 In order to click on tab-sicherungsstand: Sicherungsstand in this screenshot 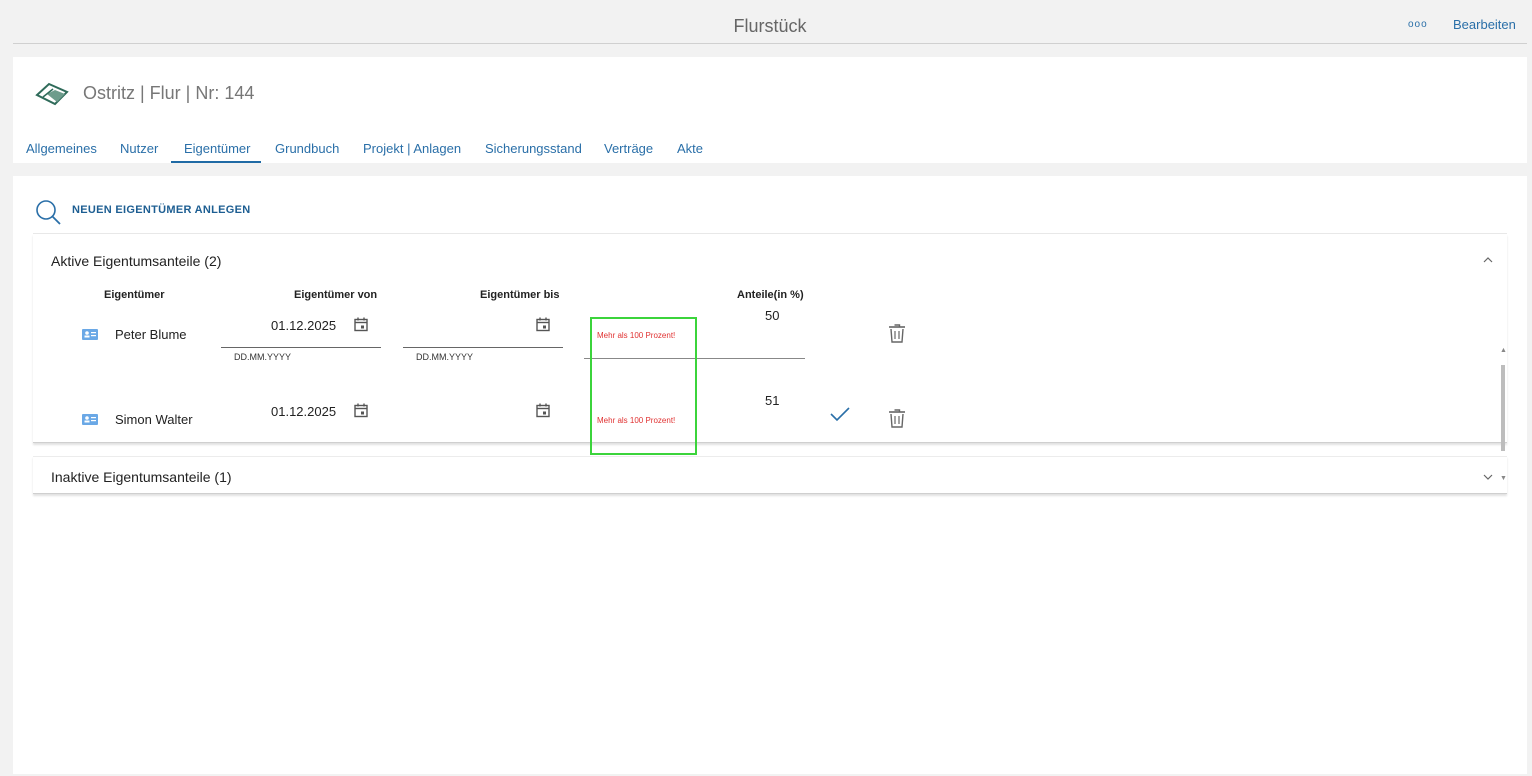, I will do `click(533, 148)`.